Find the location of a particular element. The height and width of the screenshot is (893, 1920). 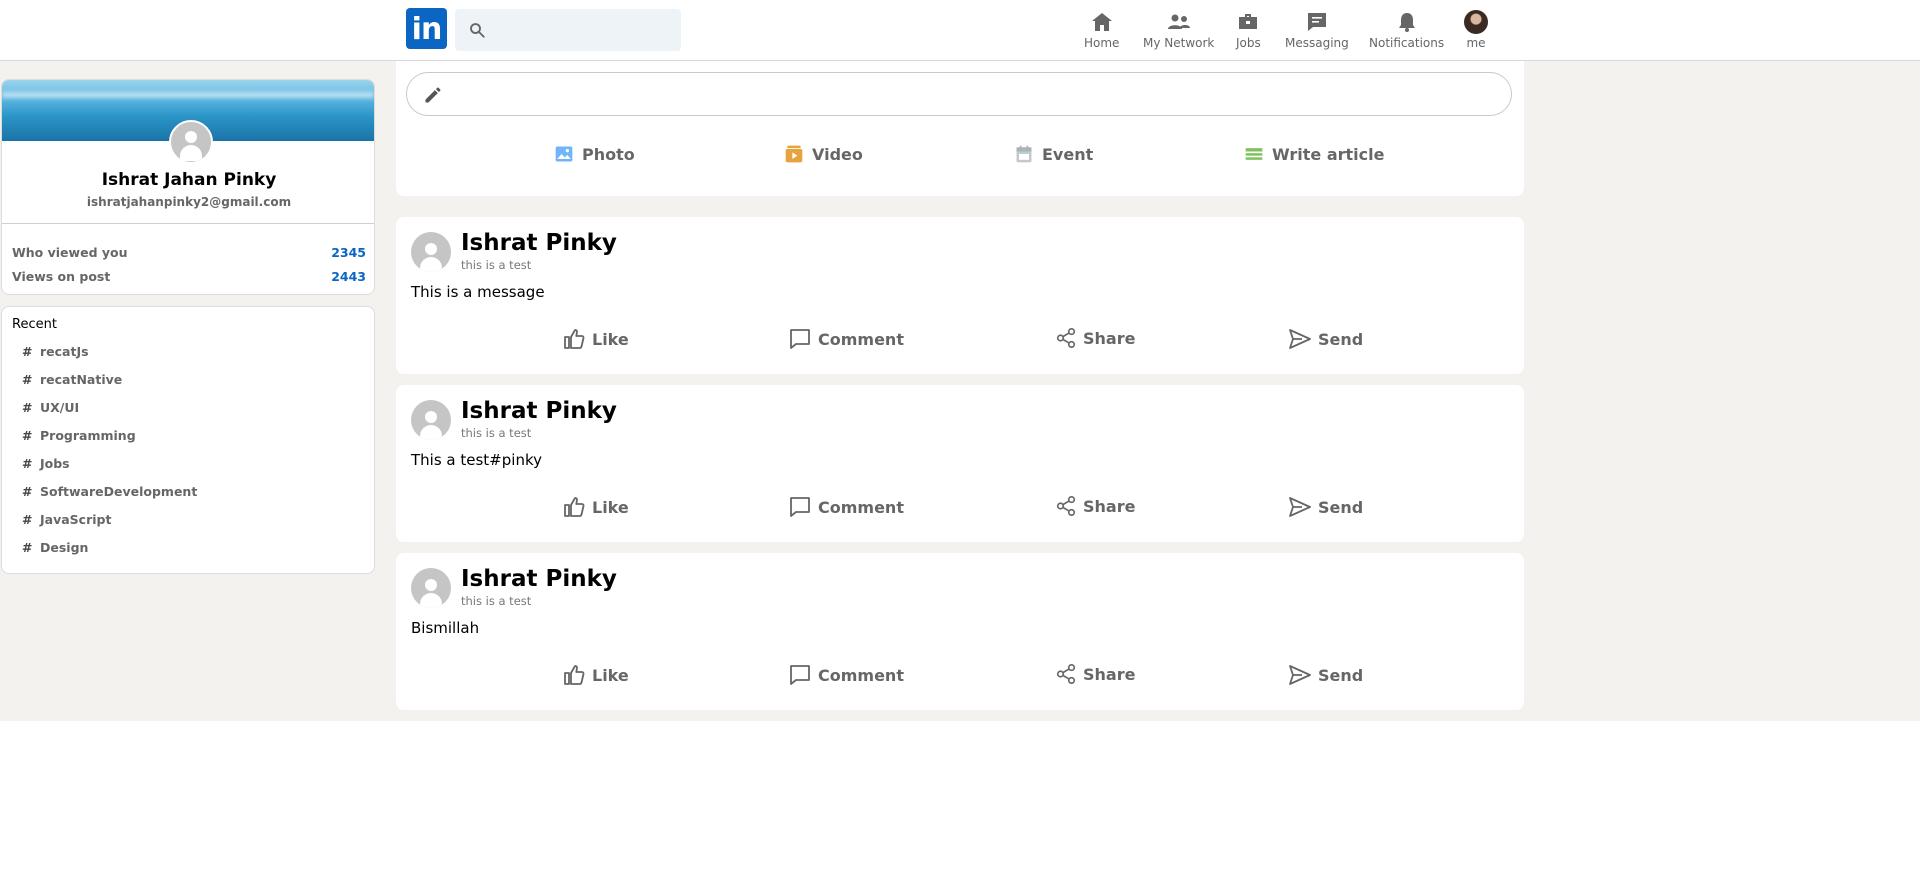

stat-value: 2443 is located at coordinates (348, 276).